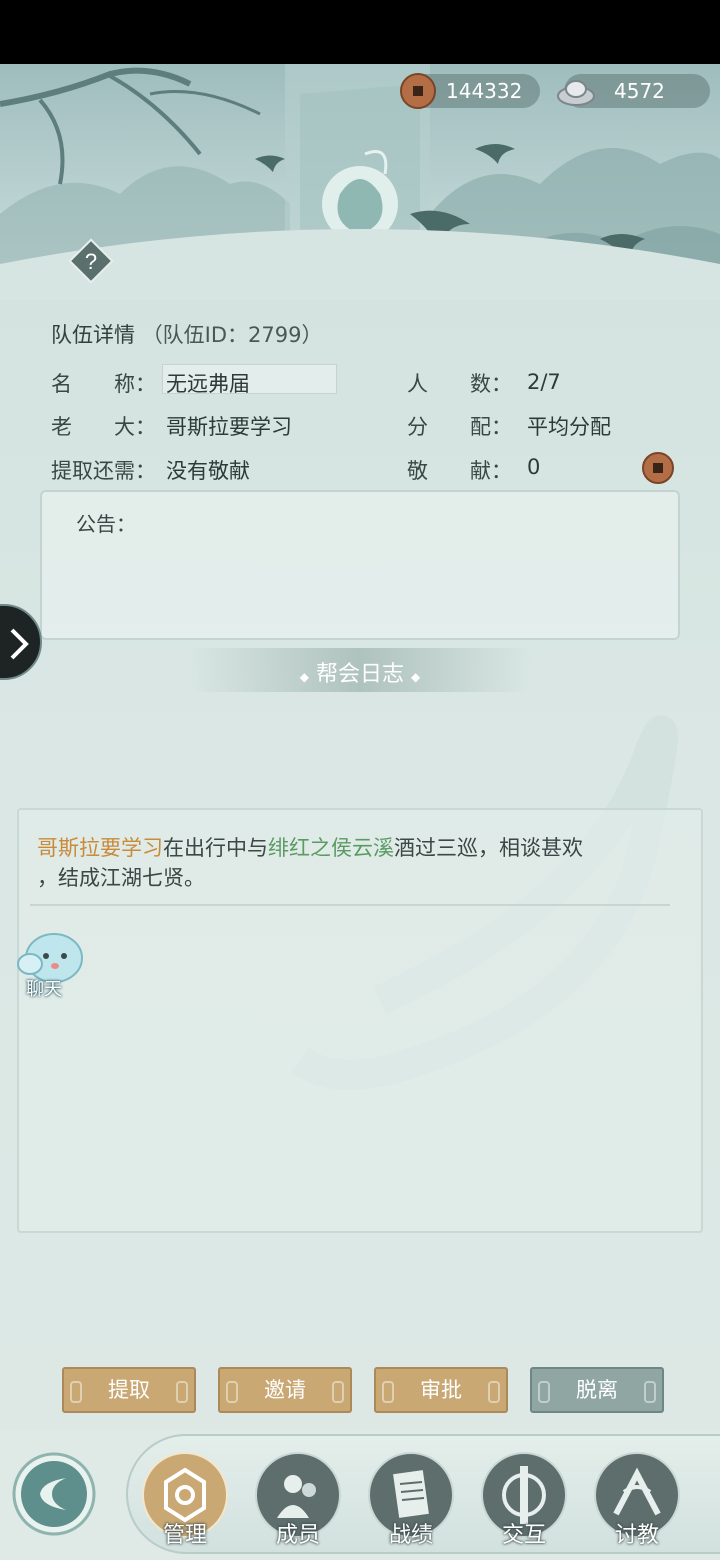 The image size is (720, 1560). Describe the element at coordinates (484, 91) in the screenshot. I see `copper-coin-amount: 144332` at that location.